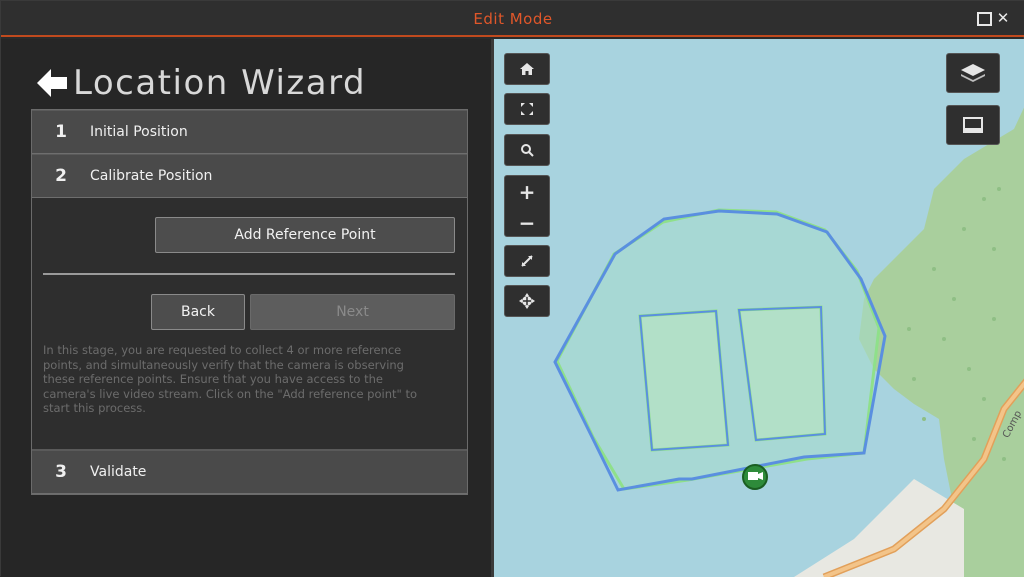  I want to click on fullscreen-icon, so click(527, 109).